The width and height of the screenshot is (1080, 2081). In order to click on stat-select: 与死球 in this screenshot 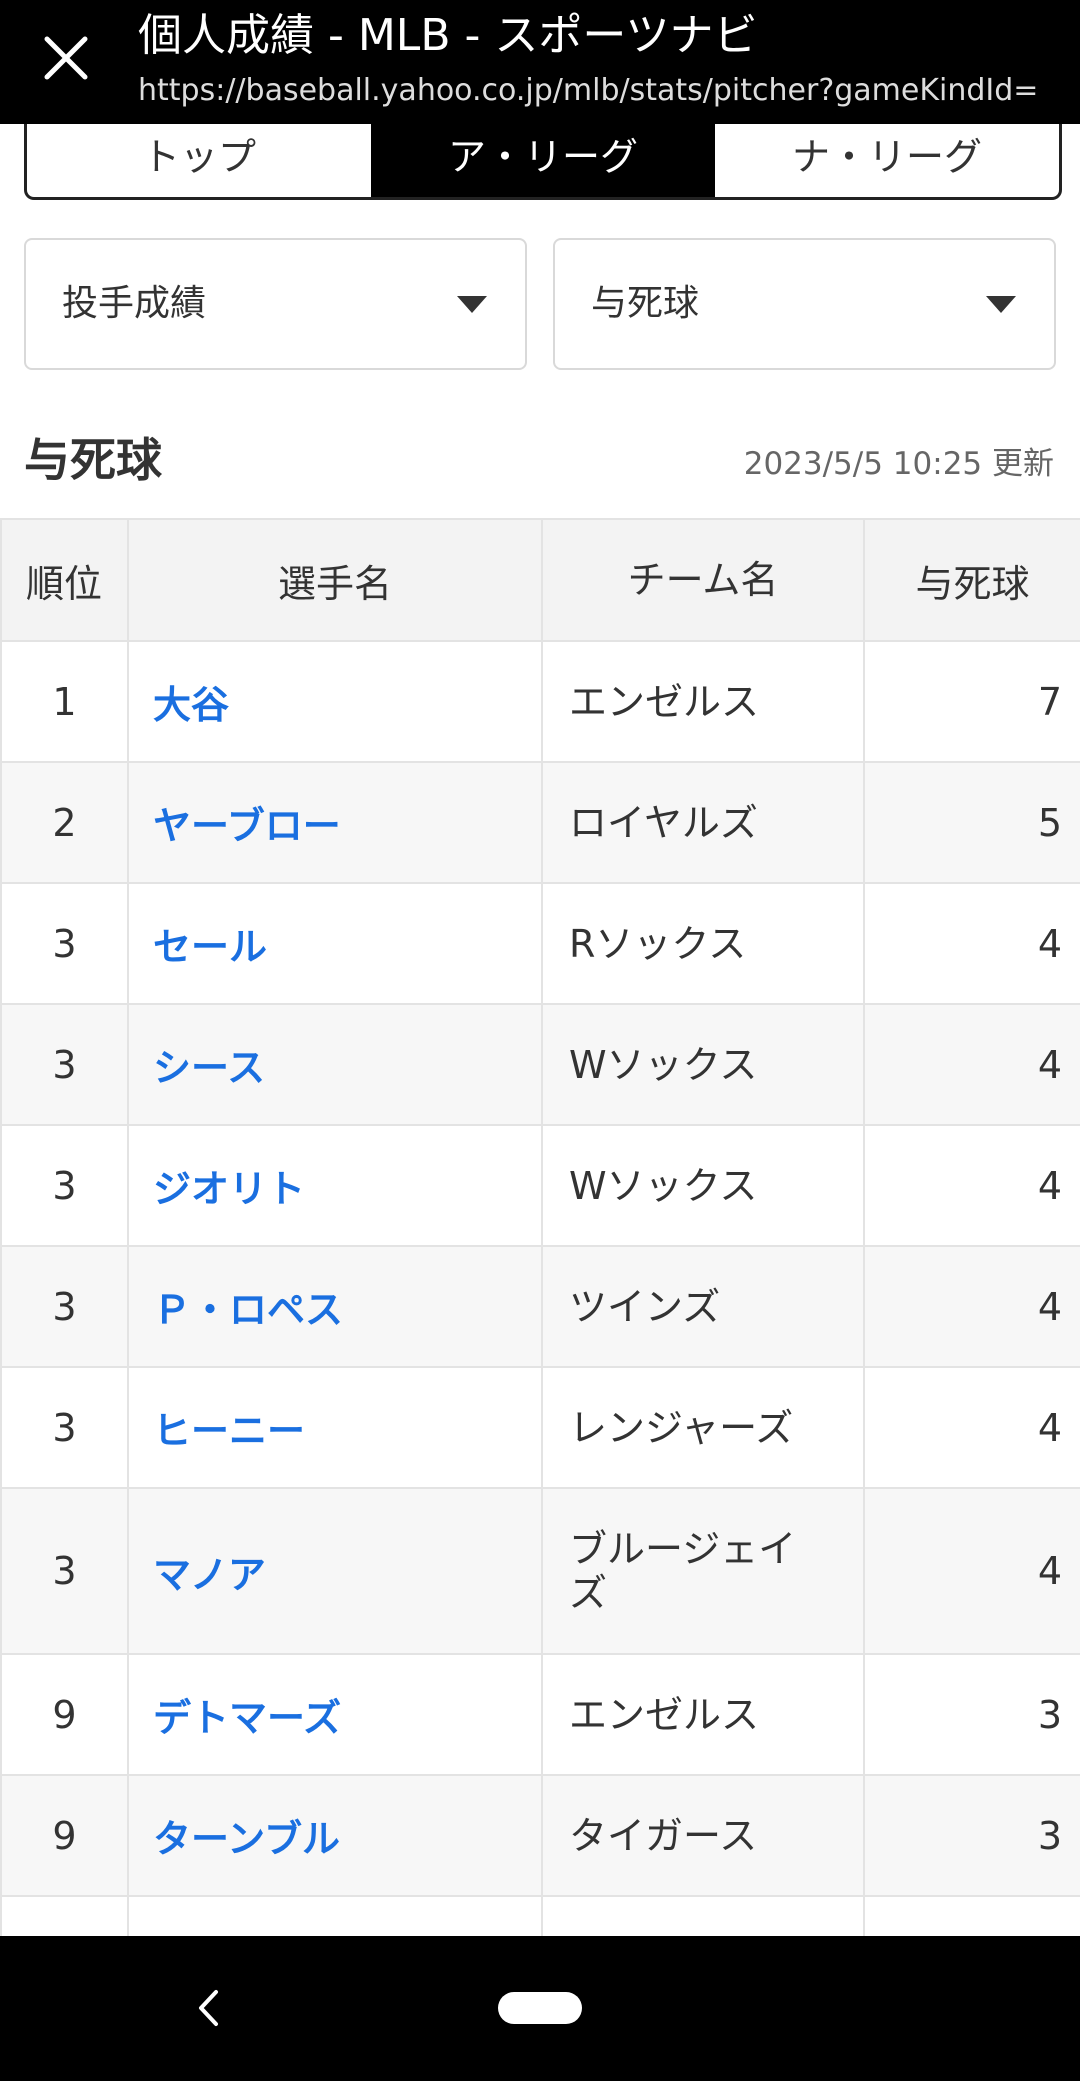, I will do `click(804, 304)`.